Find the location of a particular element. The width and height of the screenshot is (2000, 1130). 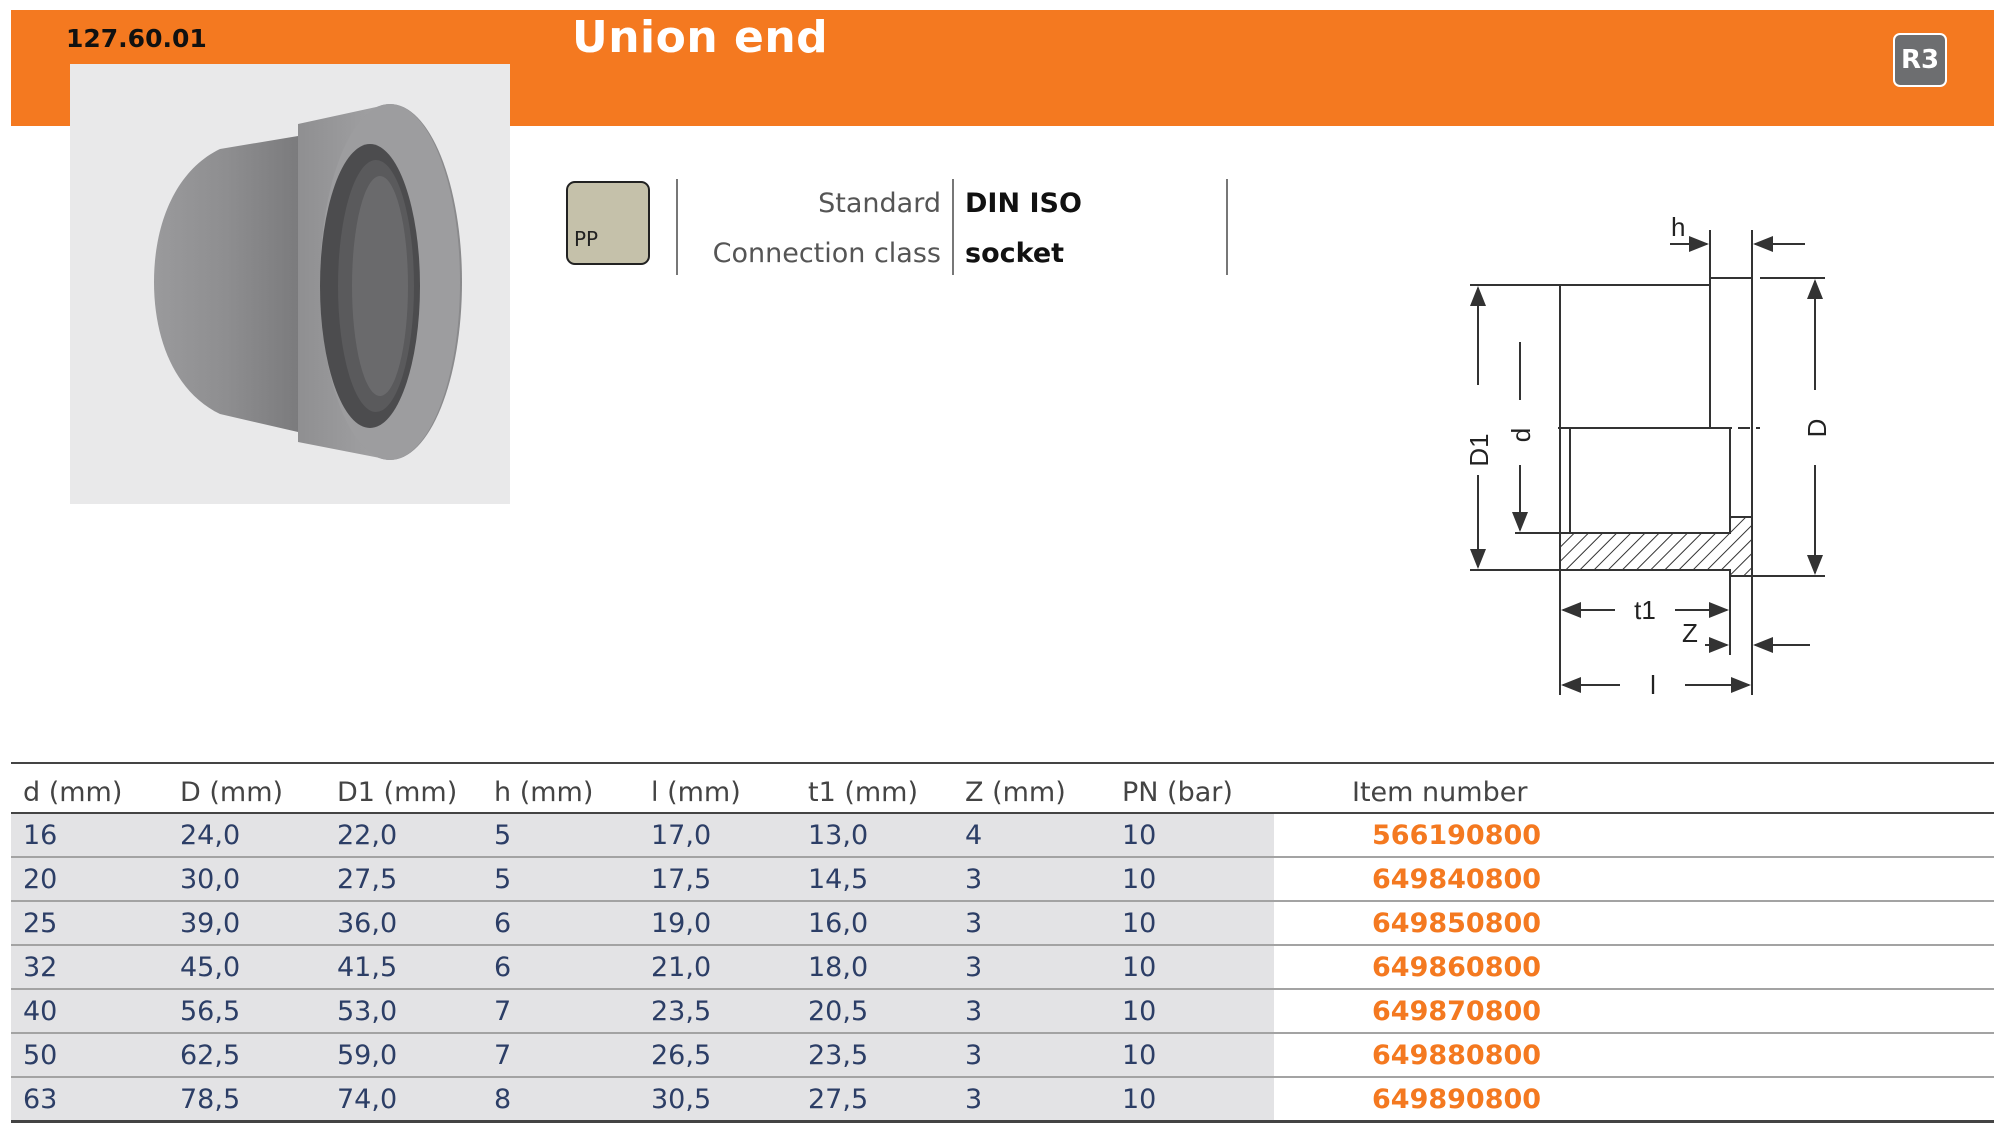

range-badge: R3 is located at coordinates (1920, 60).